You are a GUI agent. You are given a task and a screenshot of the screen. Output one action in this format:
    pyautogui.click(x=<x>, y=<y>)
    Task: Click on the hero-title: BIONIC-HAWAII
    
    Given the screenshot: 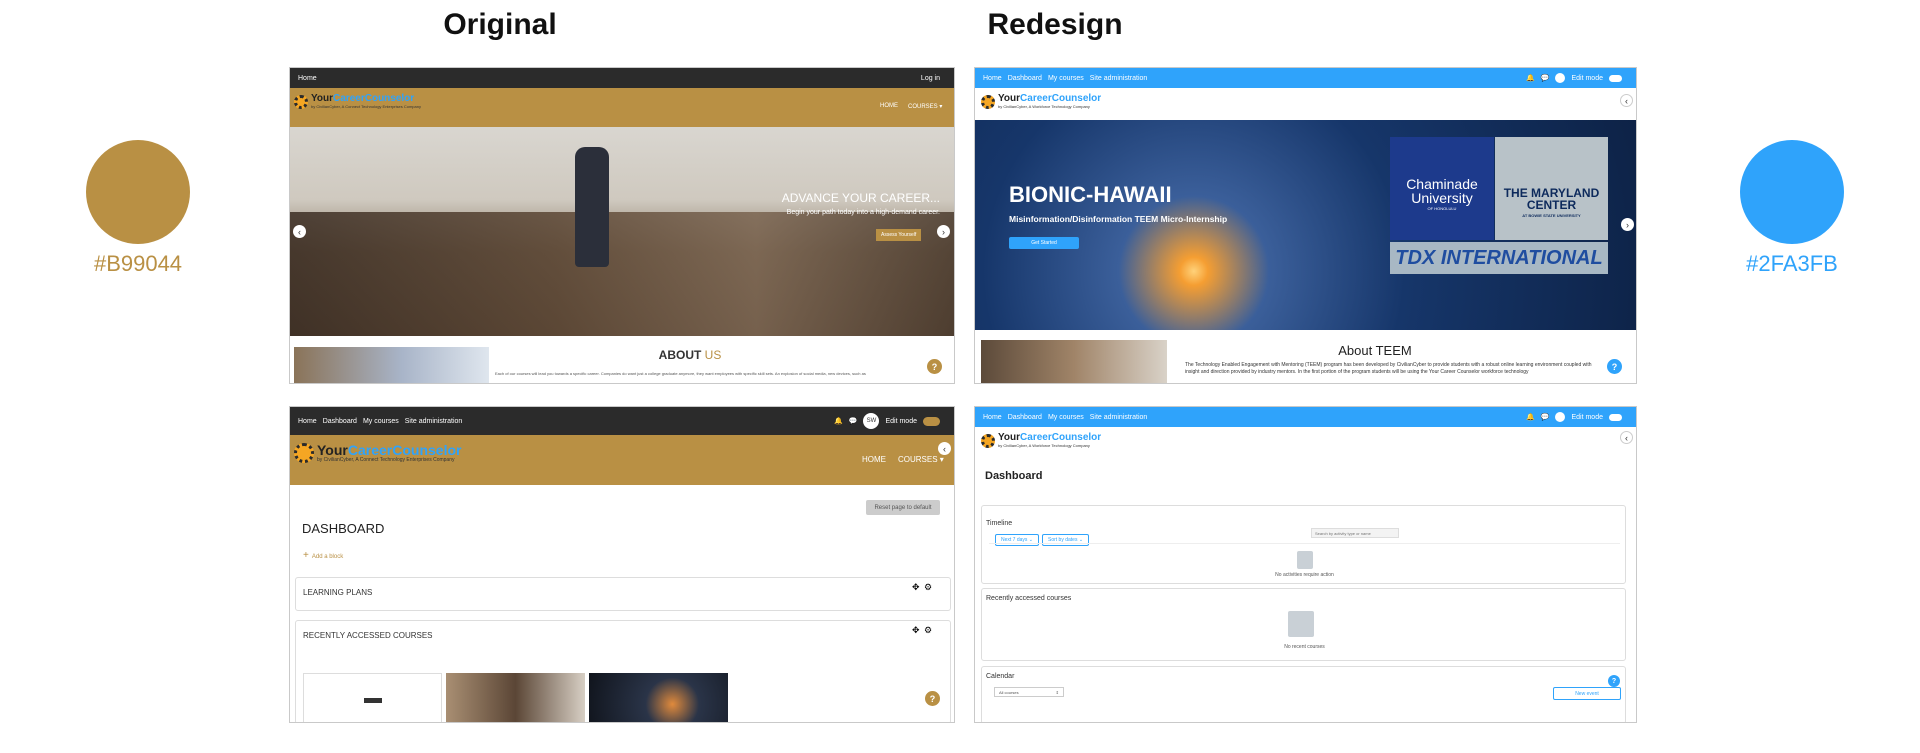 What is the action you would take?
    pyautogui.click(x=1090, y=194)
    